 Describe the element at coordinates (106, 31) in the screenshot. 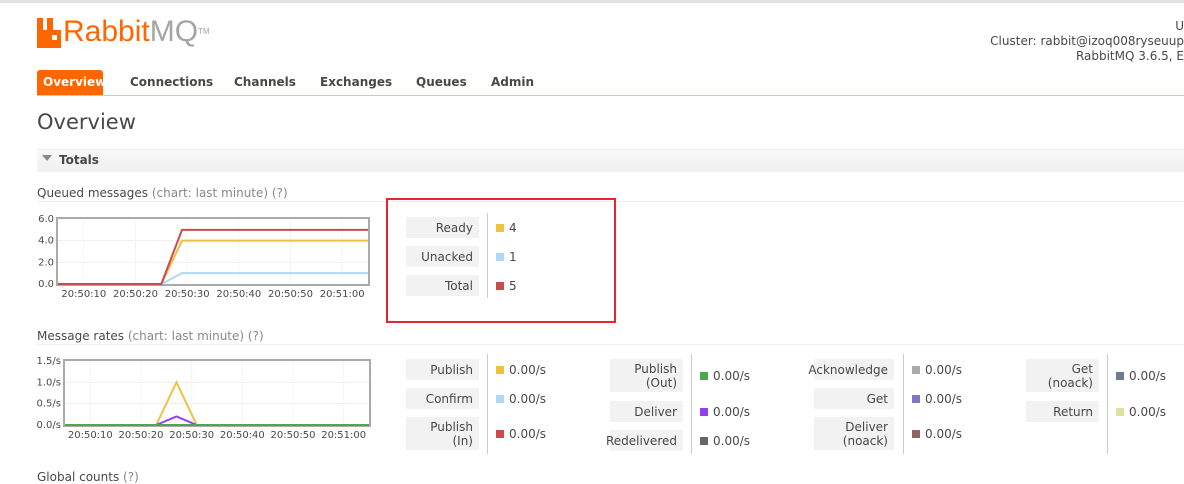

I see `logo-rabbit-text: Rabbit` at that location.